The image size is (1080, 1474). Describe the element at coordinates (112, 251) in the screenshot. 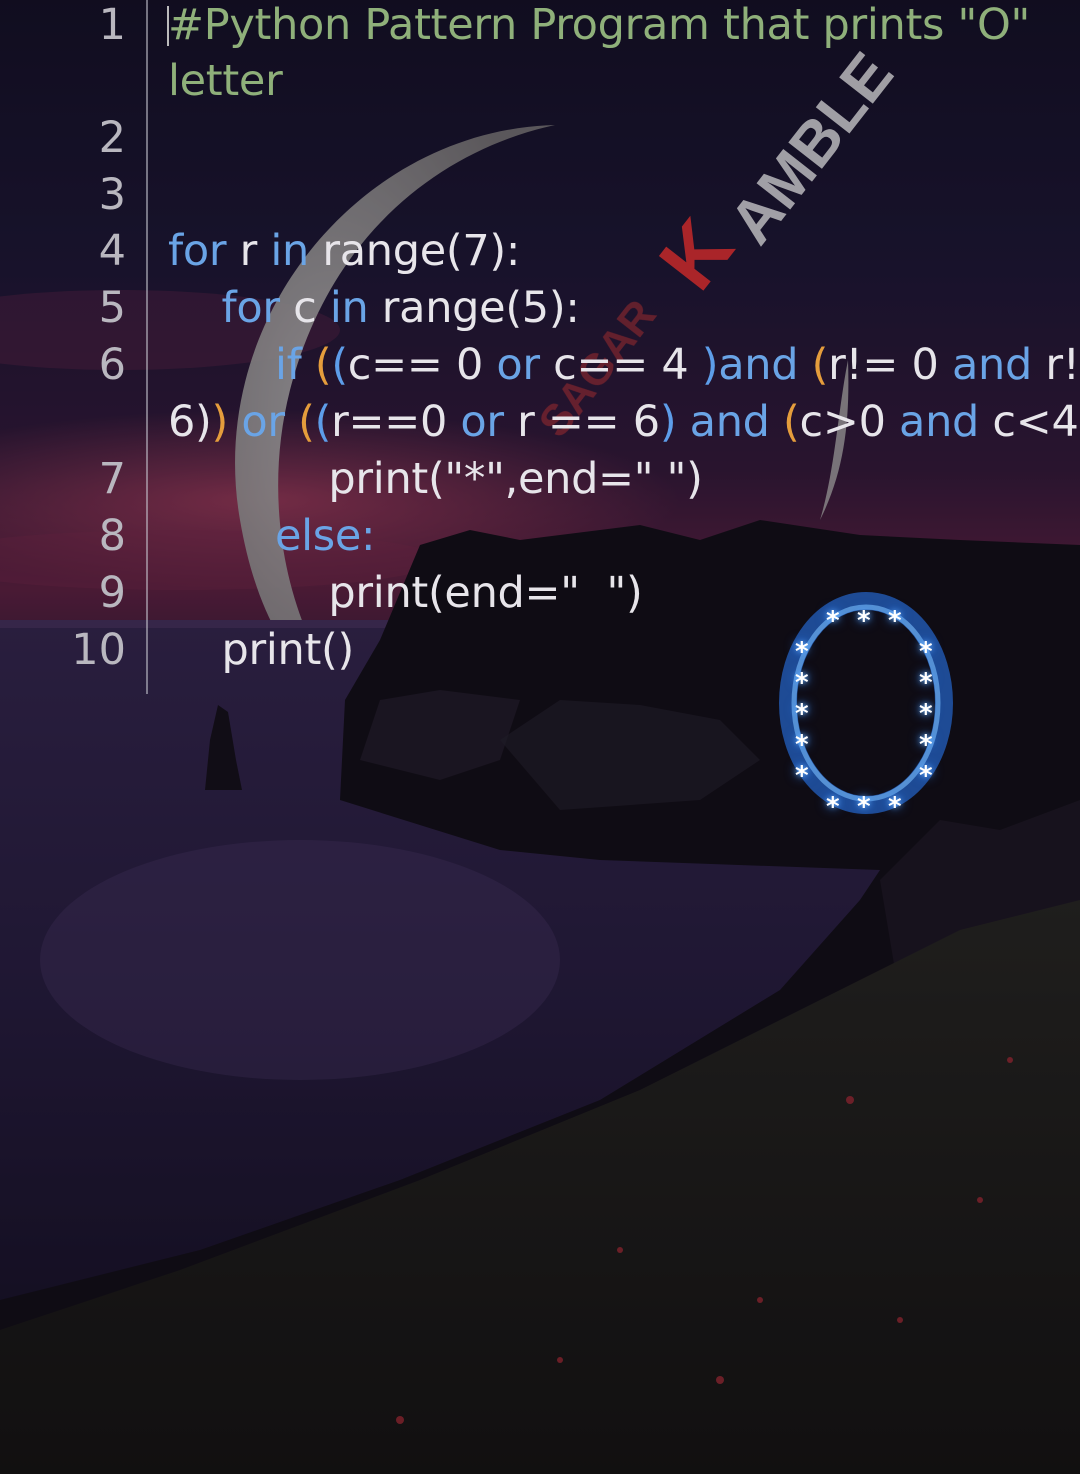

I see `line-number: 4` at that location.